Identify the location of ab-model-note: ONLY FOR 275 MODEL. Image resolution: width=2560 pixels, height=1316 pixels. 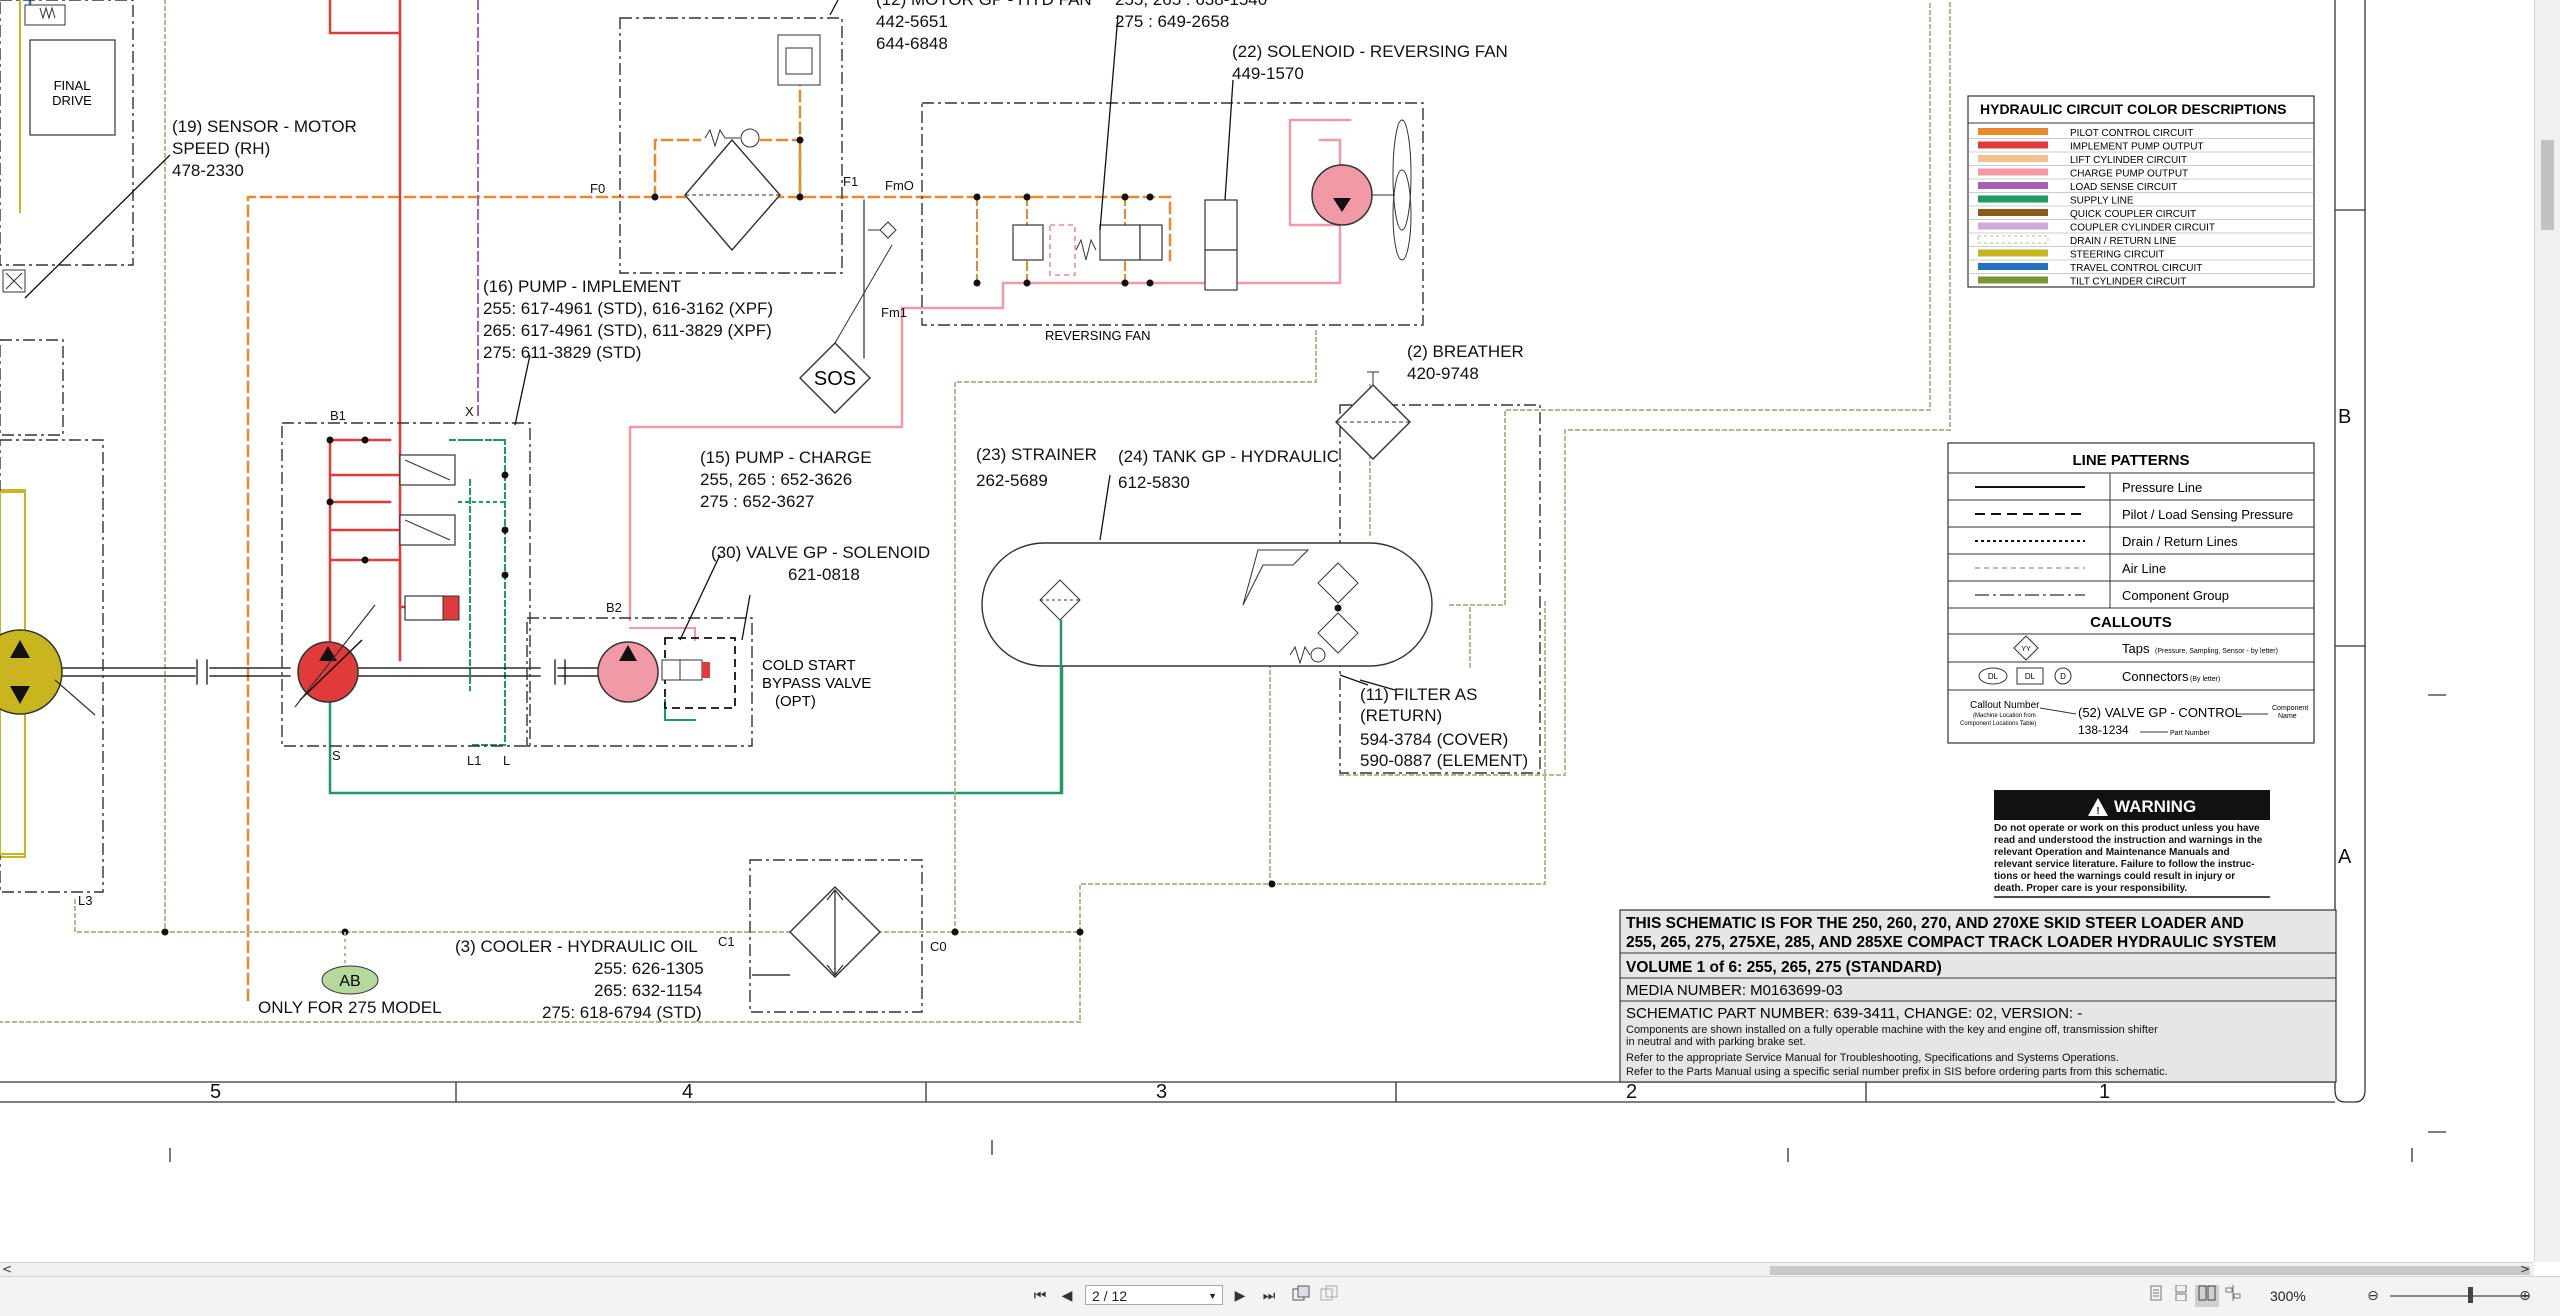
(350, 1007).